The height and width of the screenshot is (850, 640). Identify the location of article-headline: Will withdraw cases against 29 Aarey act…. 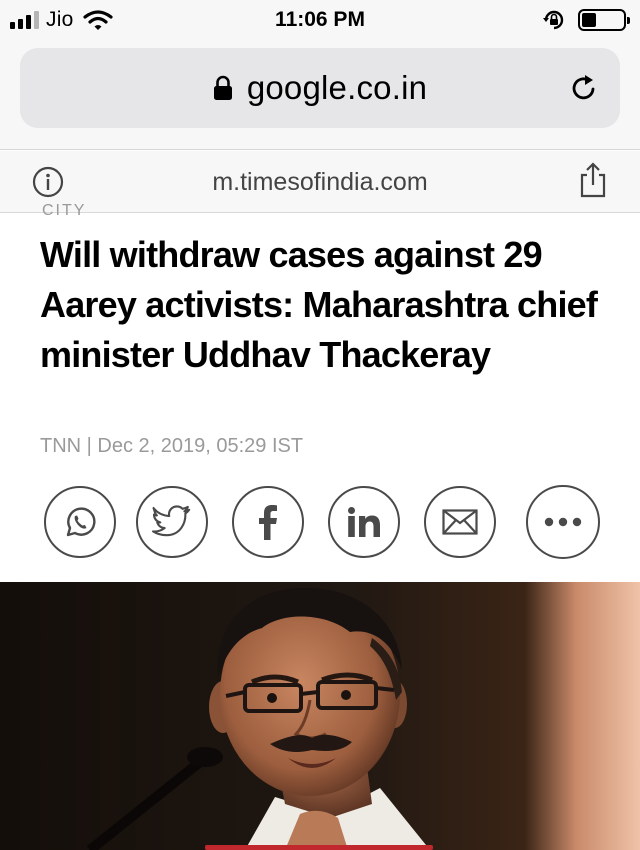
(319, 304).